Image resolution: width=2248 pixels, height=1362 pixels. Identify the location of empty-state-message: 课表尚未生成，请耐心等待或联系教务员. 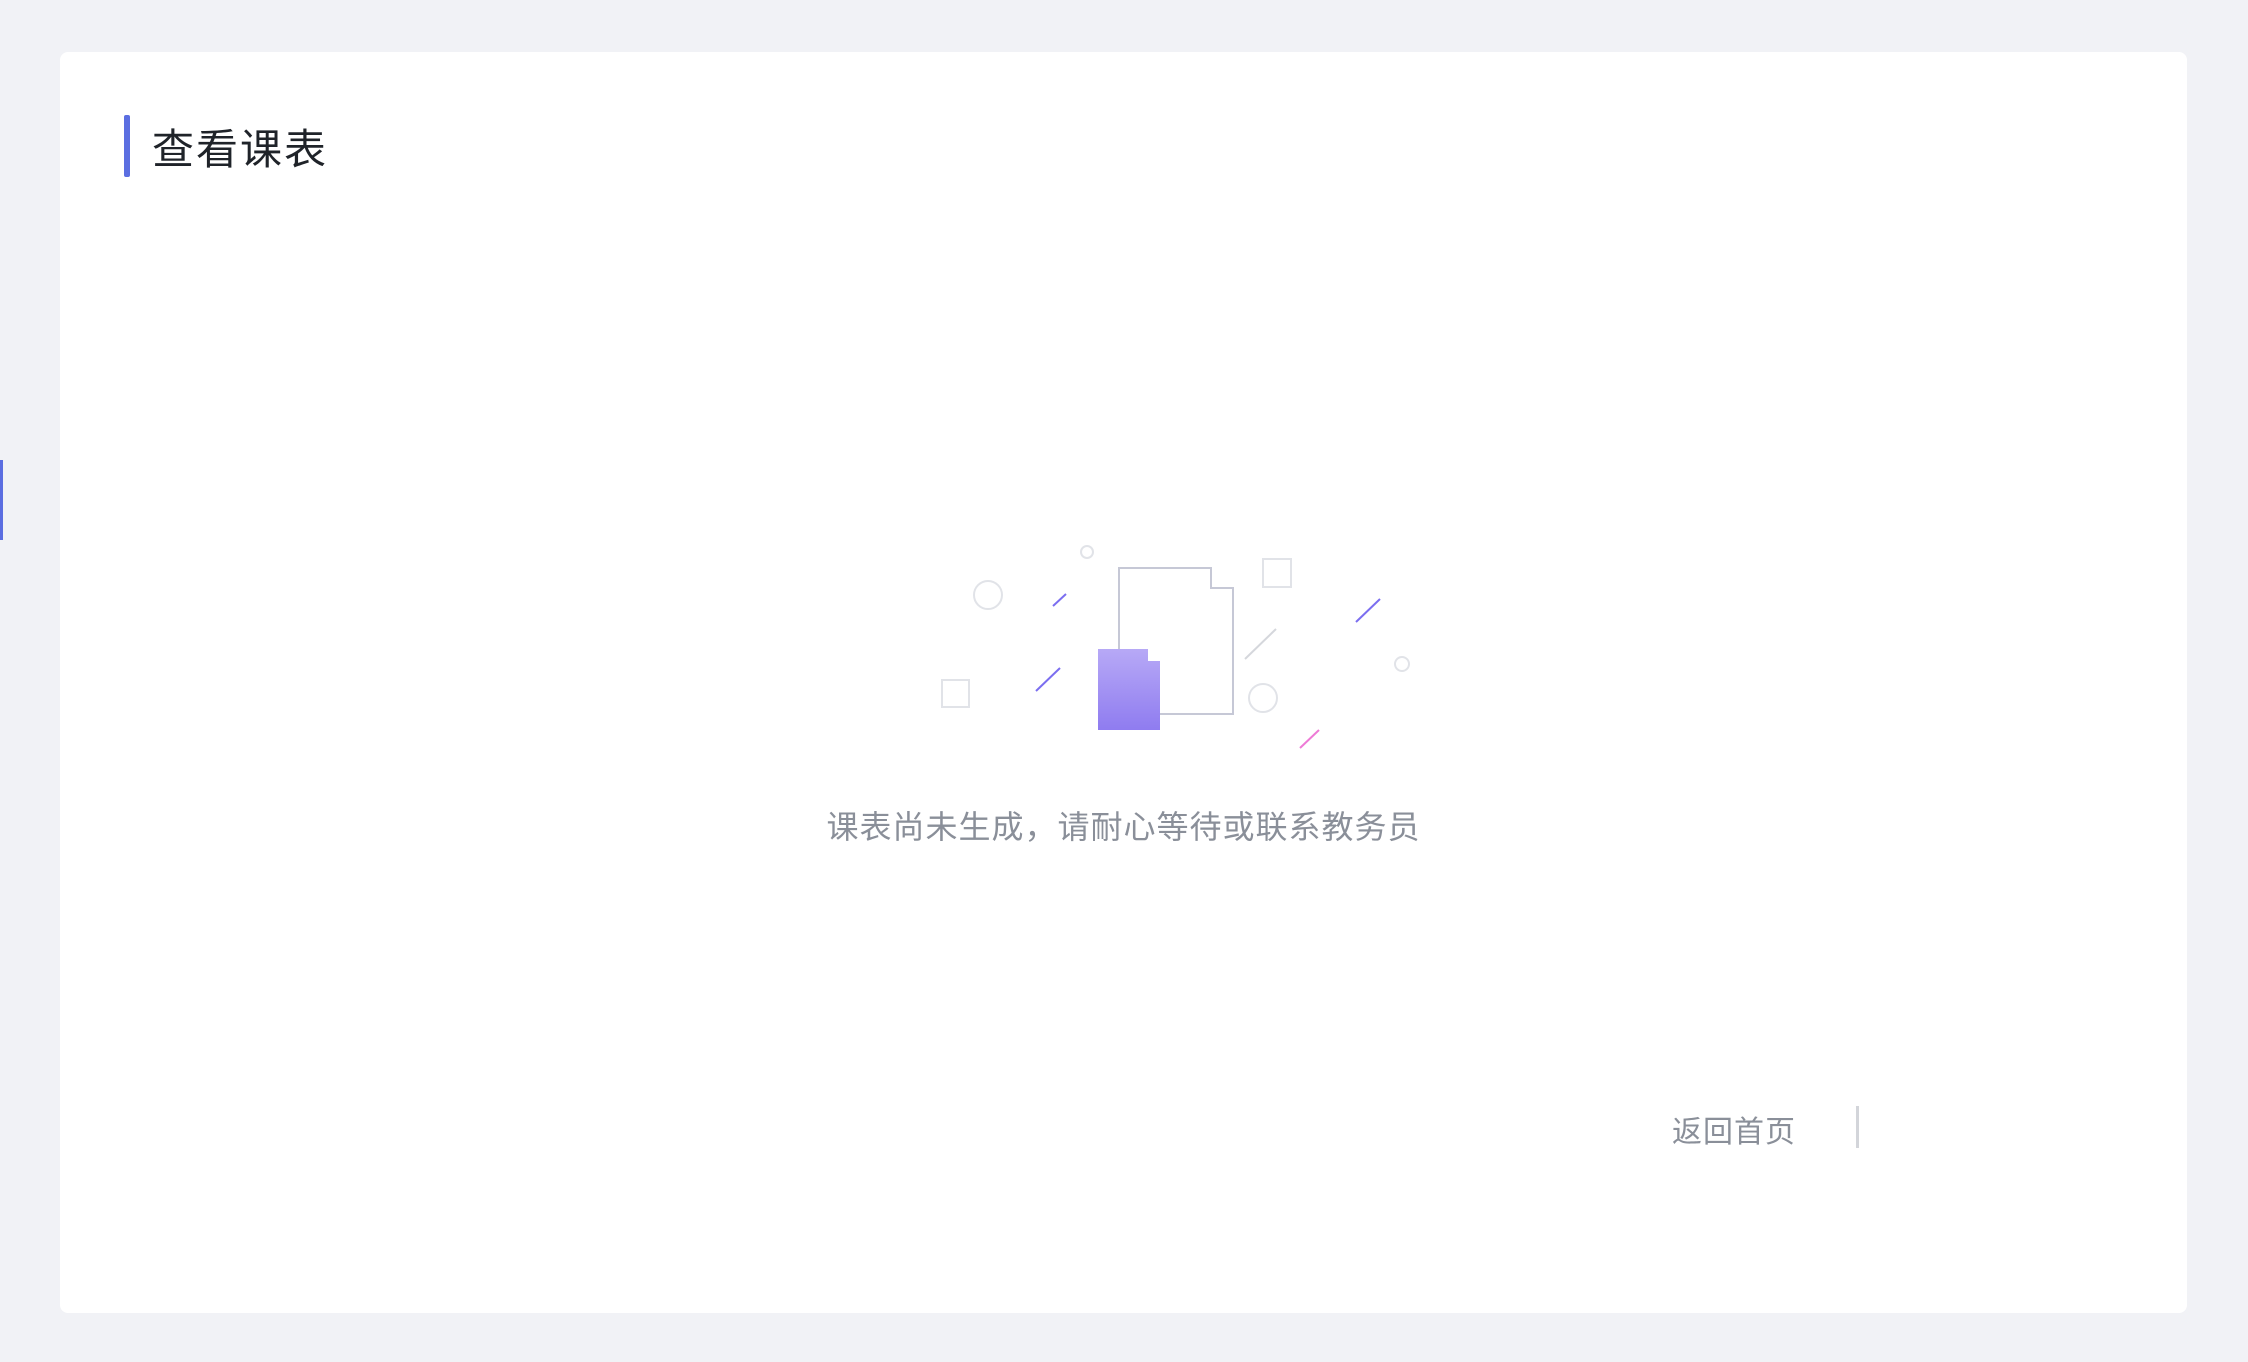
(1123, 827).